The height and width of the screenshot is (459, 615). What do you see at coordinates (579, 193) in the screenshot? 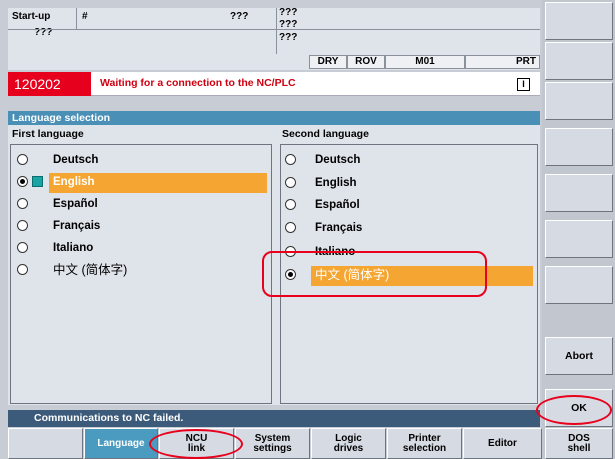
I see `softkey-v5` at bounding box center [579, 193].